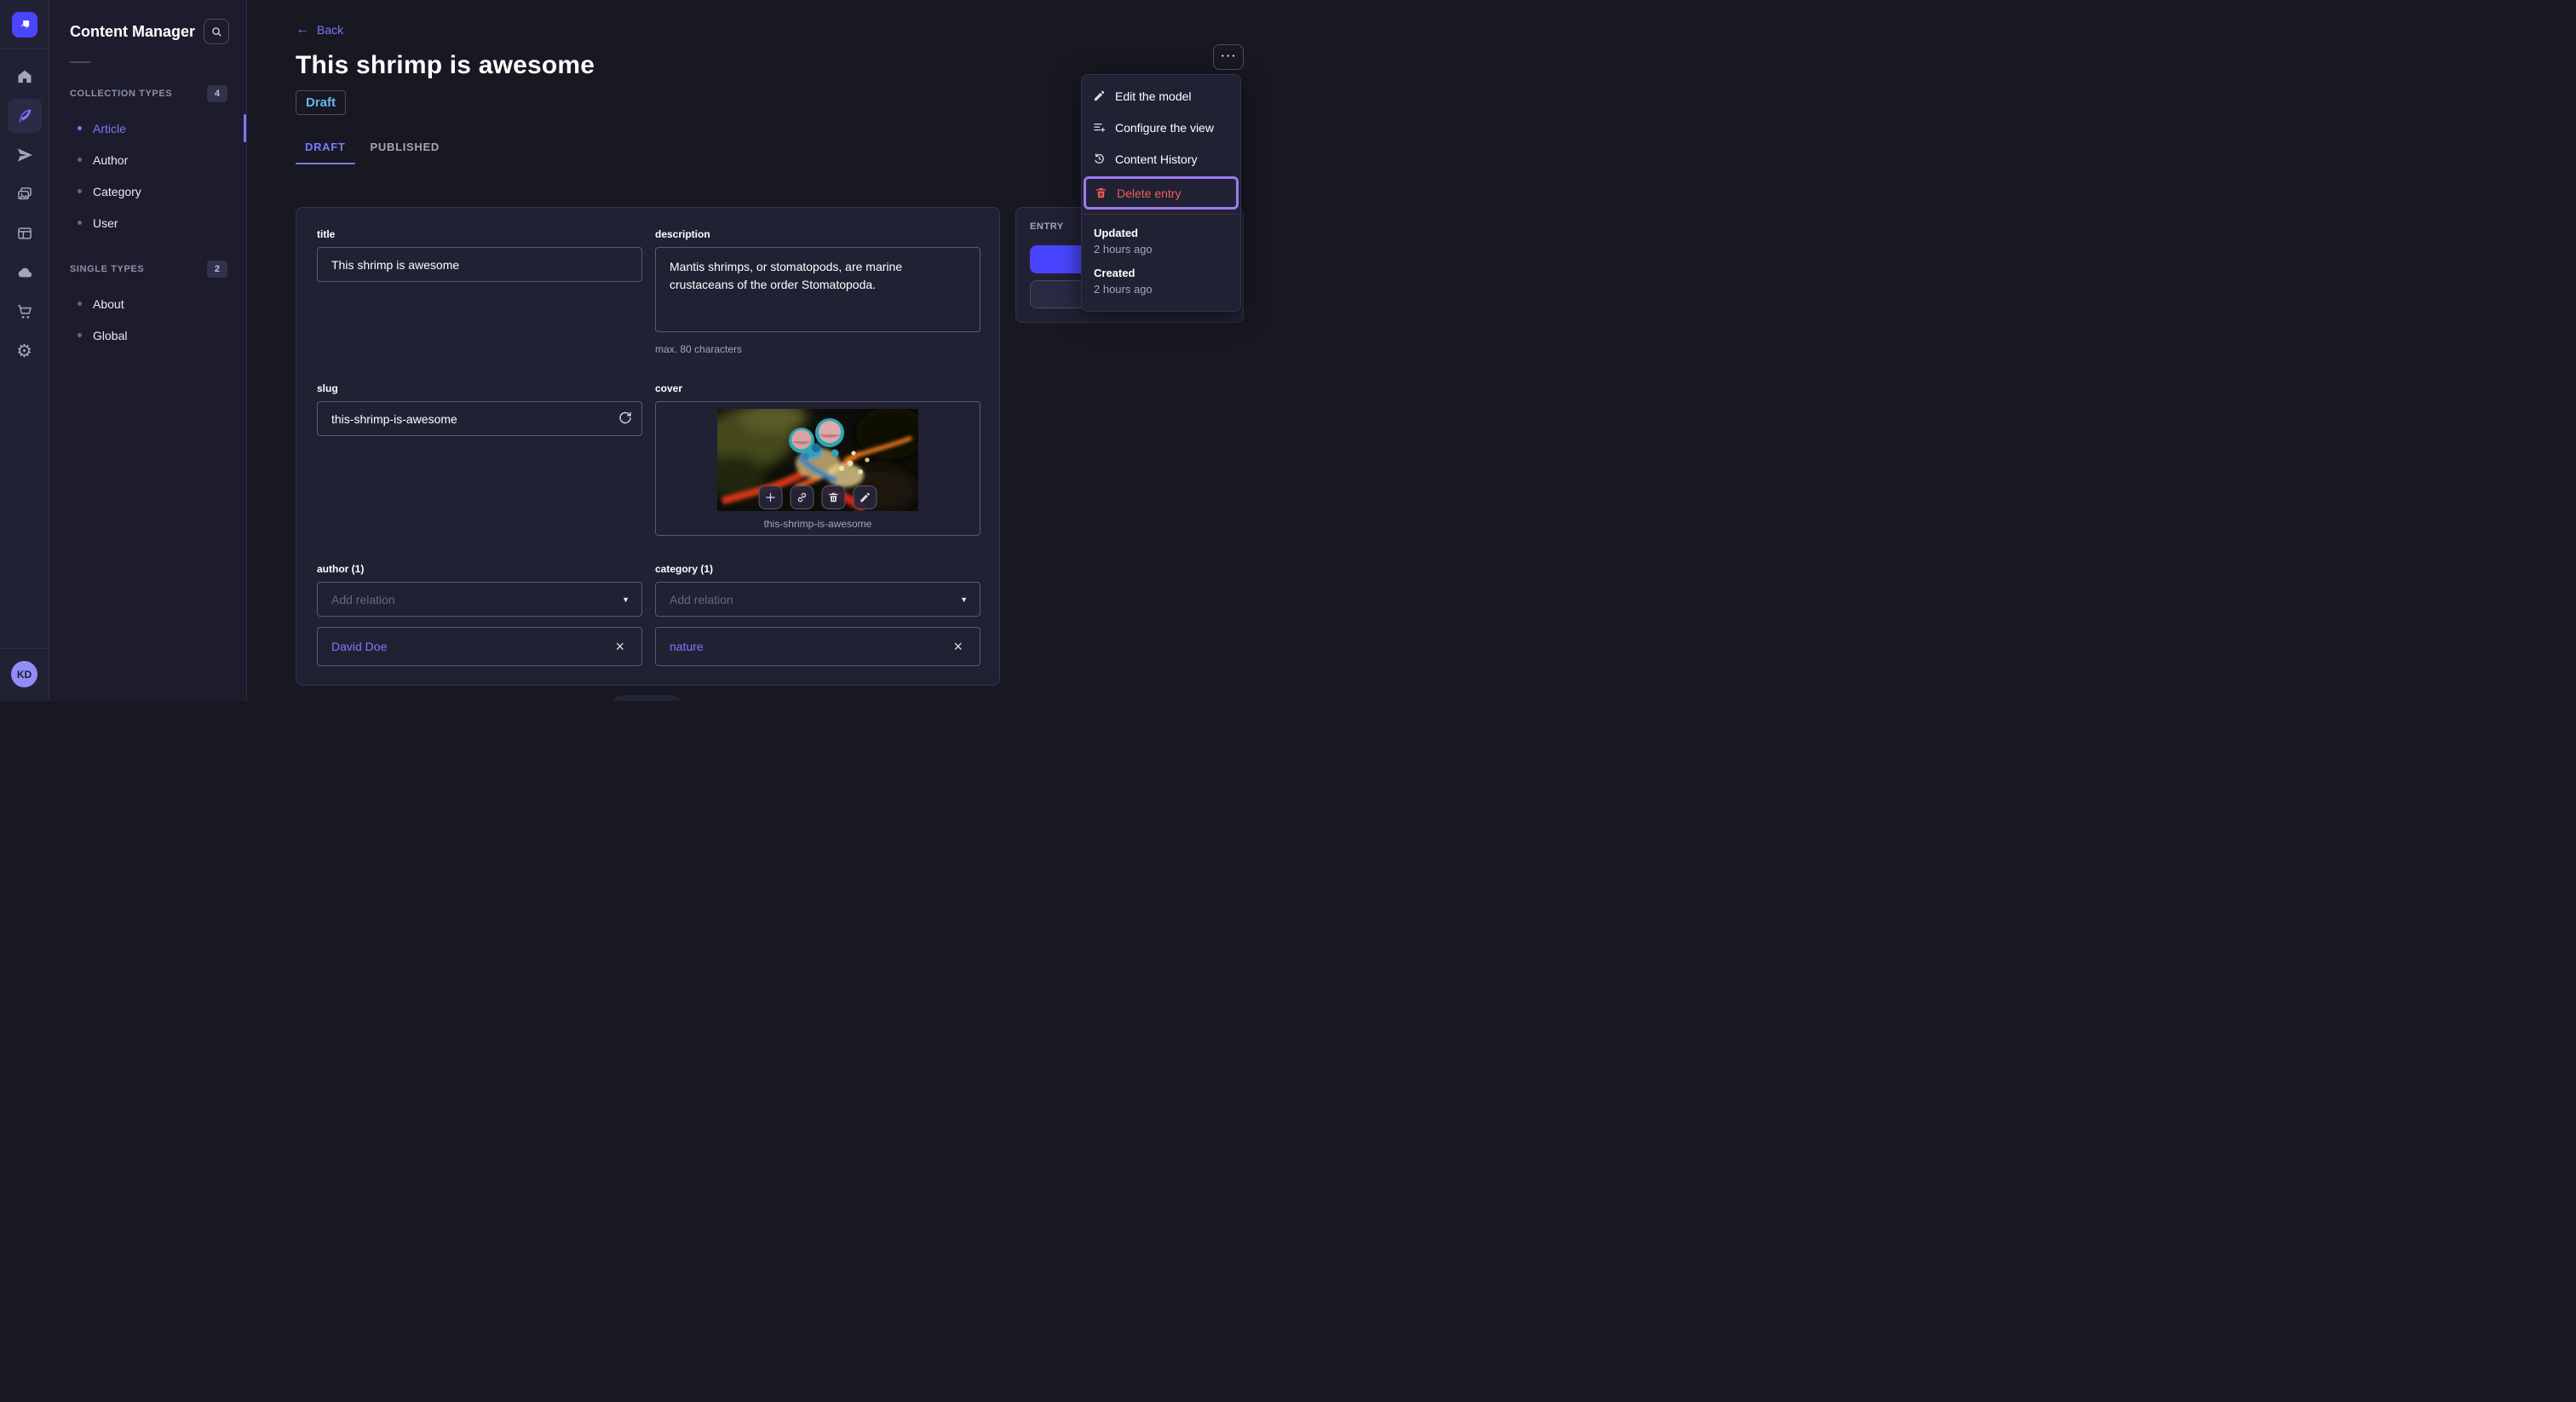 Image resolution: width=2576 pixels, height=1402 pixels. I want to click on status-badge: Draft, so click(322, 102).